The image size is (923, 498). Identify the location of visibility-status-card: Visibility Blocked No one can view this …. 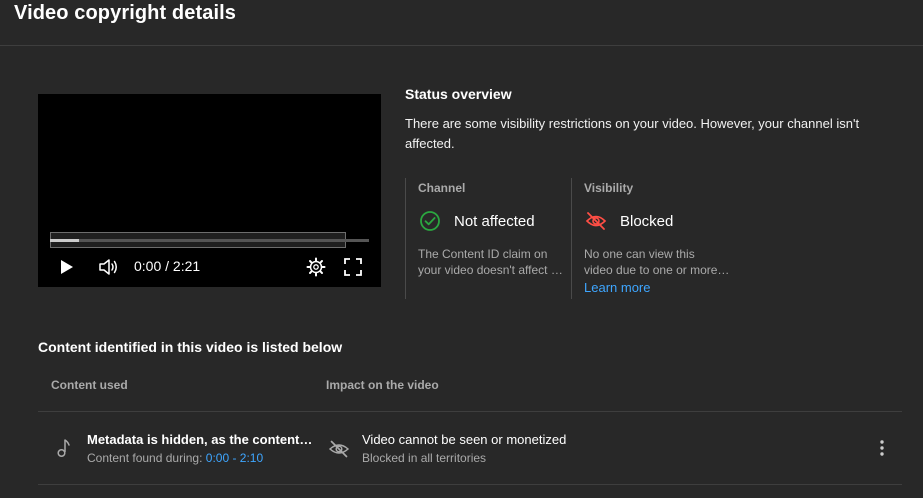
(656, 238).